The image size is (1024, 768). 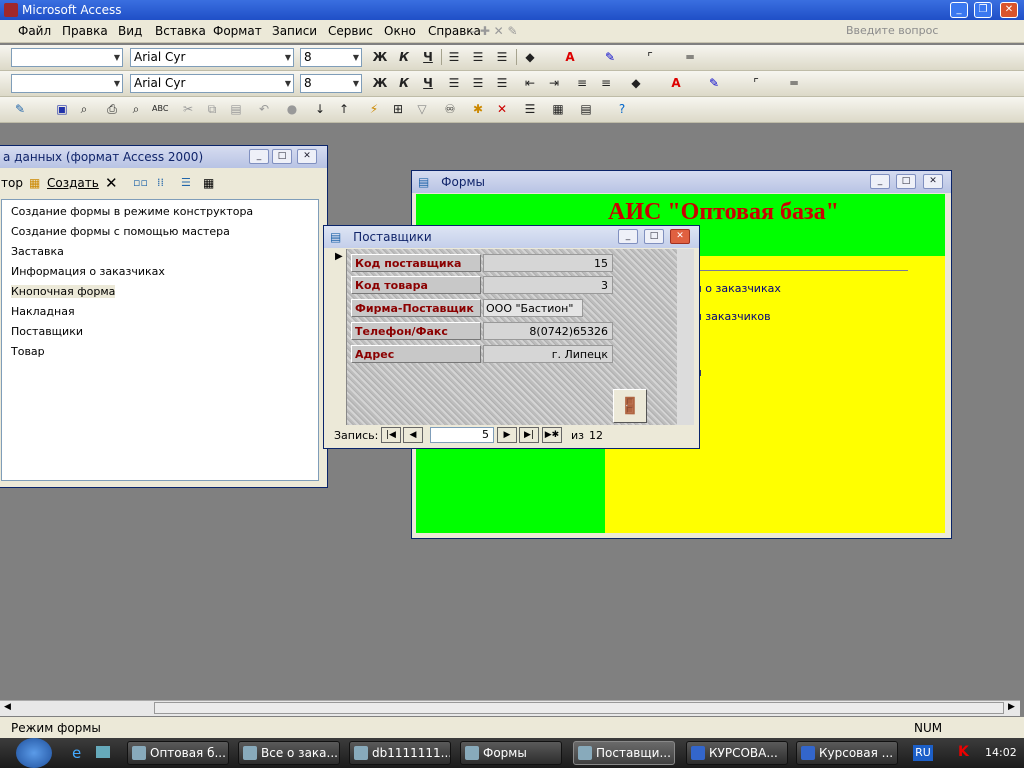 What do you see at coordinates (502, 109) in the screenshot?
I see `delete-record-icon: ✕` at bounding box center [502, 109].